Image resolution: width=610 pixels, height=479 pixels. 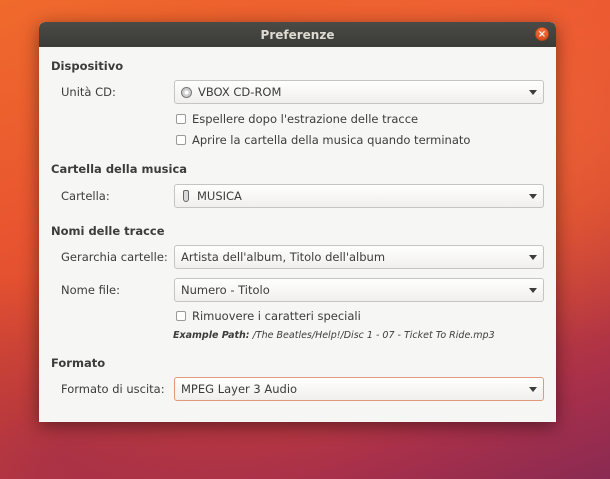 I want to click on folder-value: MUSICA, so click(x=219, y=196).